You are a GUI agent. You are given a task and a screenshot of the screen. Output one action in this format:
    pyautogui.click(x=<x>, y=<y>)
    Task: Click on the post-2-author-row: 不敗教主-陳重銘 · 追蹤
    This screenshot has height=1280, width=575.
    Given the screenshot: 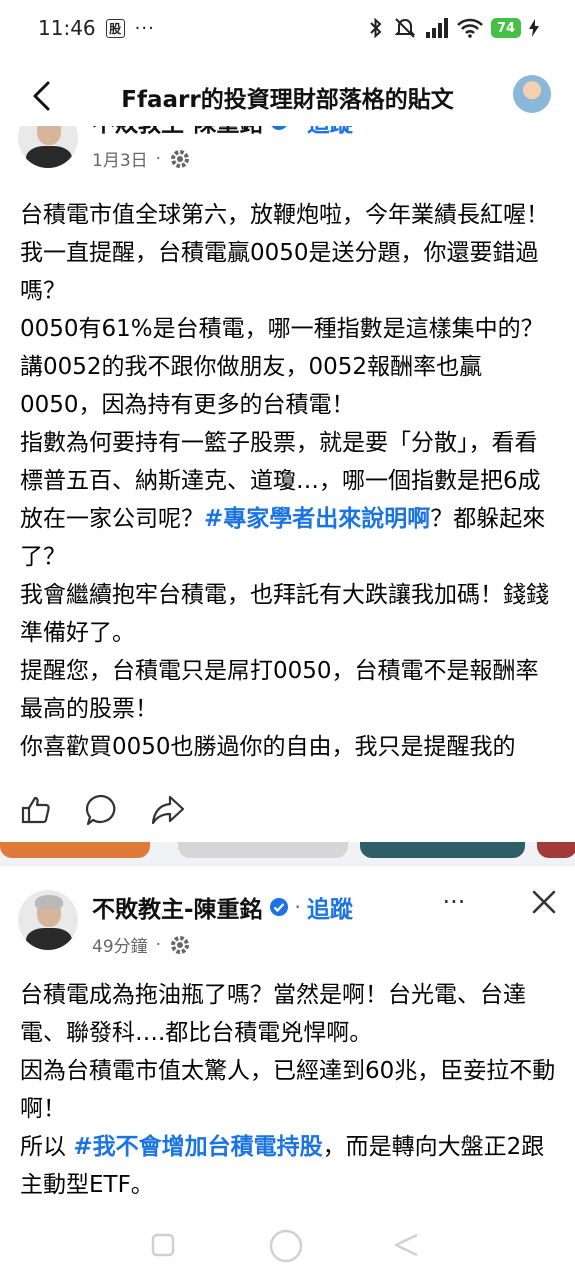 What is the action you would take?
    pyautogui.click(x=222, y=907)
    